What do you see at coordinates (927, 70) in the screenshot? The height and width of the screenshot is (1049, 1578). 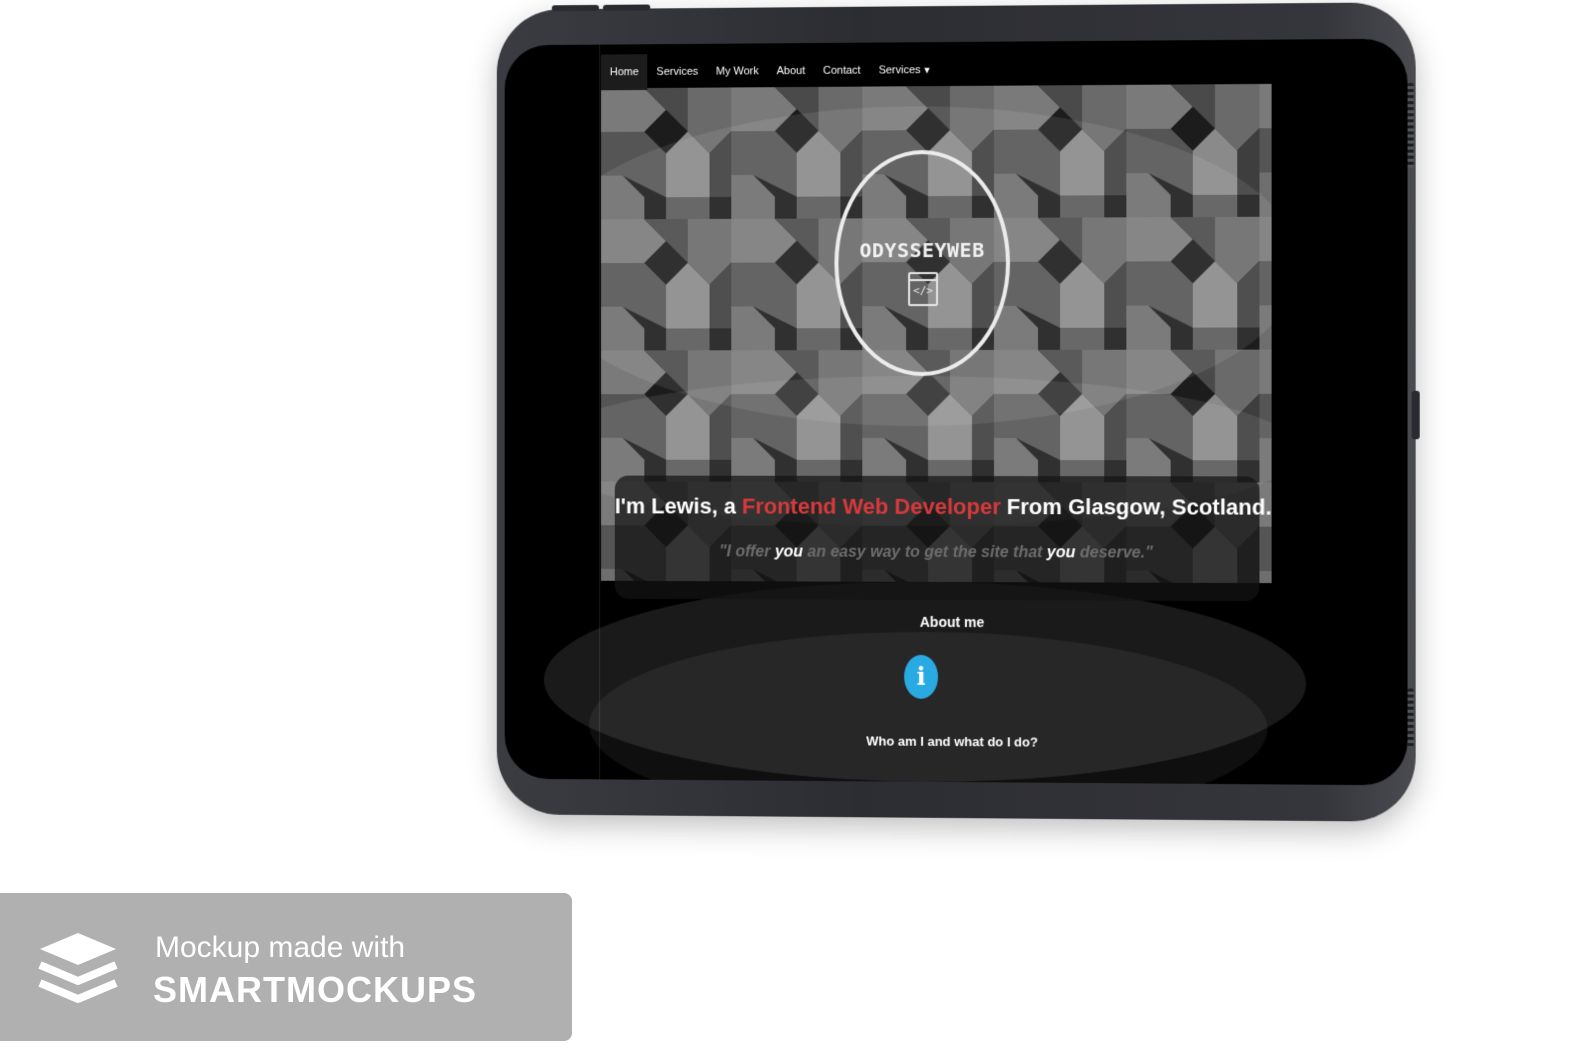 I see `caret-down-icon: ▼` at bounding box center [927, 70].